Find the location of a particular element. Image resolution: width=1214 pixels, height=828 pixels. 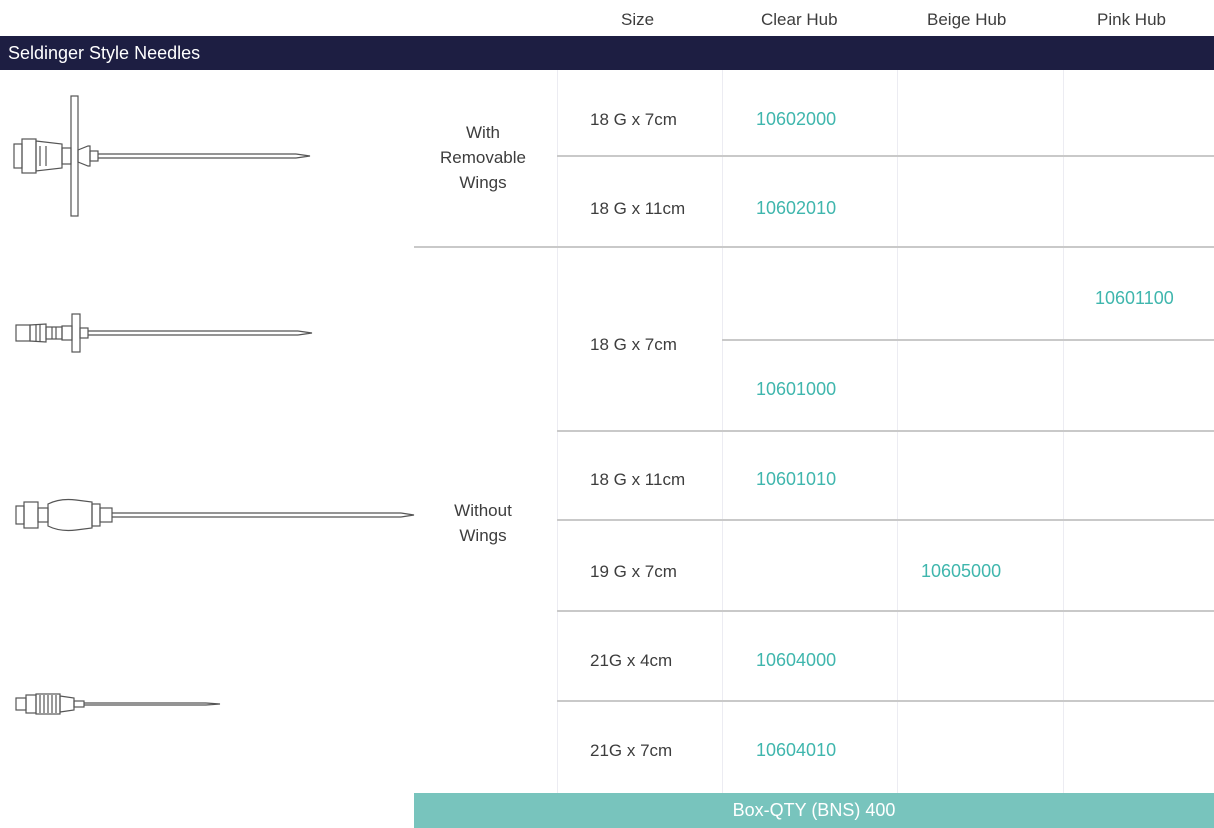

product-code-clear: 10604000 is located at coordinates (796, 660).